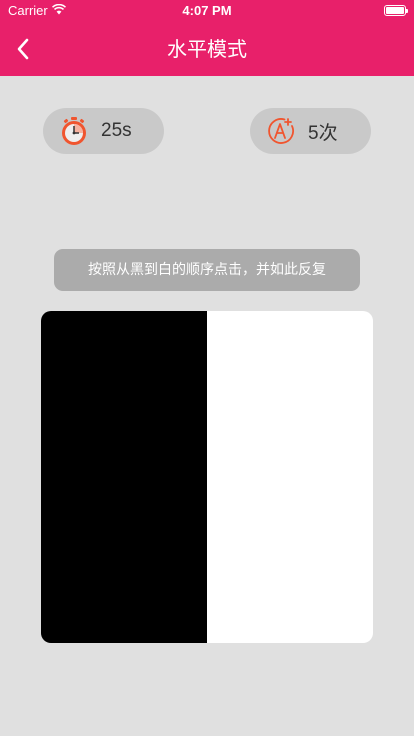 Image resolution: width=414 pixels, height=736 pixels. I want to click on status-time: 4:07 PM, so click(207, 10).